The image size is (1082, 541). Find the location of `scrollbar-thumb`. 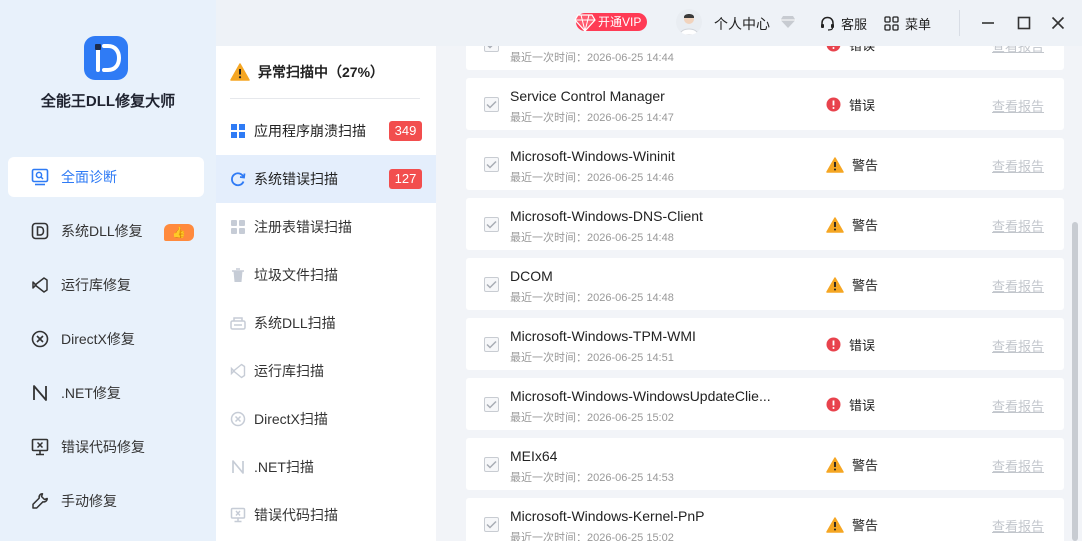

scrollbar-thumb is located at coordinates (1075, 381).